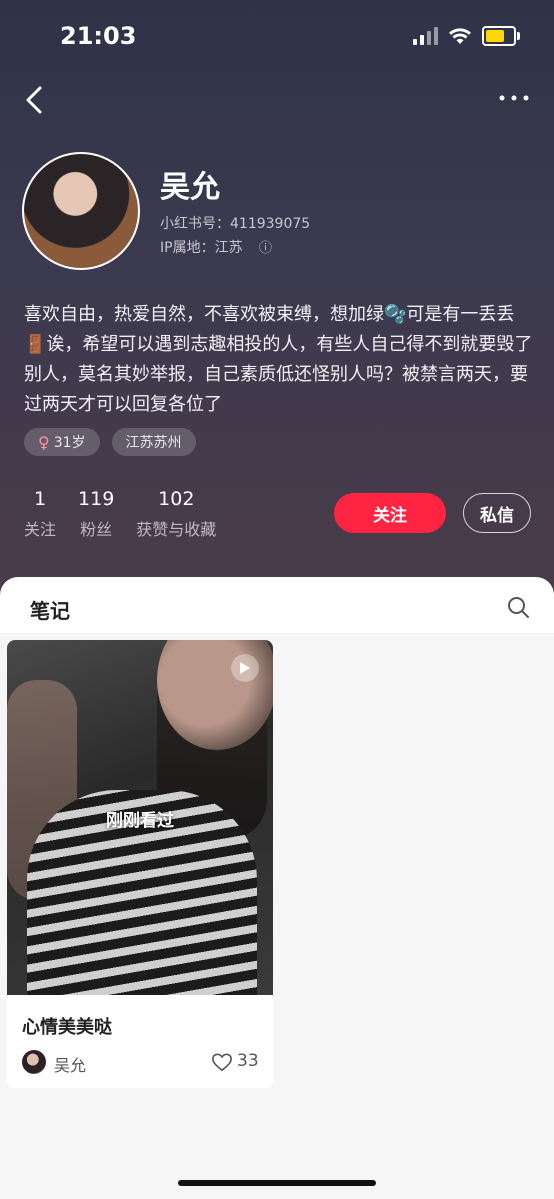  Describe the element at coordinates (265, 248) in the screenshot. I see `info-icon: ⓘ` at that location.